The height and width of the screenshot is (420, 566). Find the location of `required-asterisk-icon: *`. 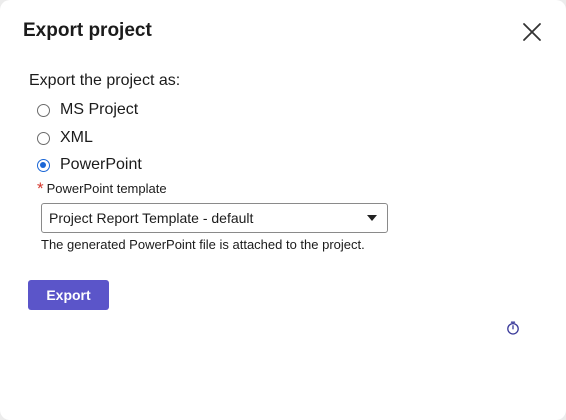

required-asterisk-icon: * is located at coordinates (40, 188).